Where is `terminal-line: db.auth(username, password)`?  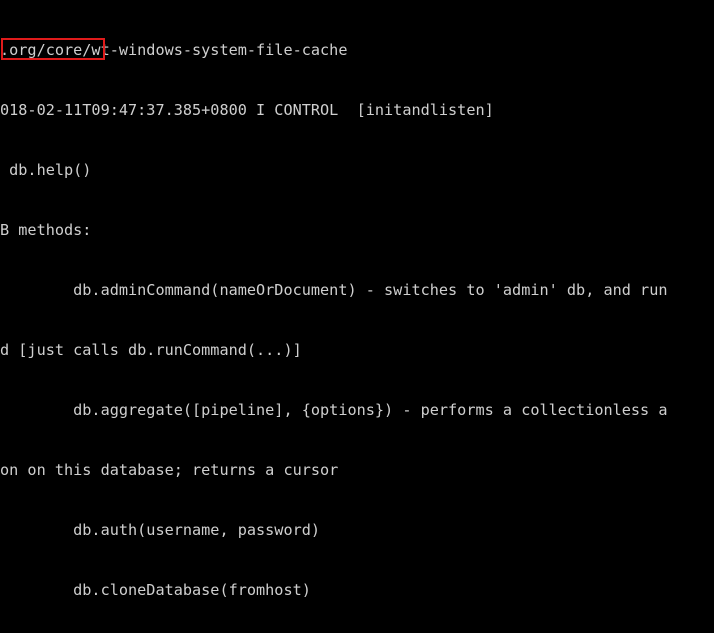 terminal-line: db.auth(username, password) is located at coordinates (160, 530).